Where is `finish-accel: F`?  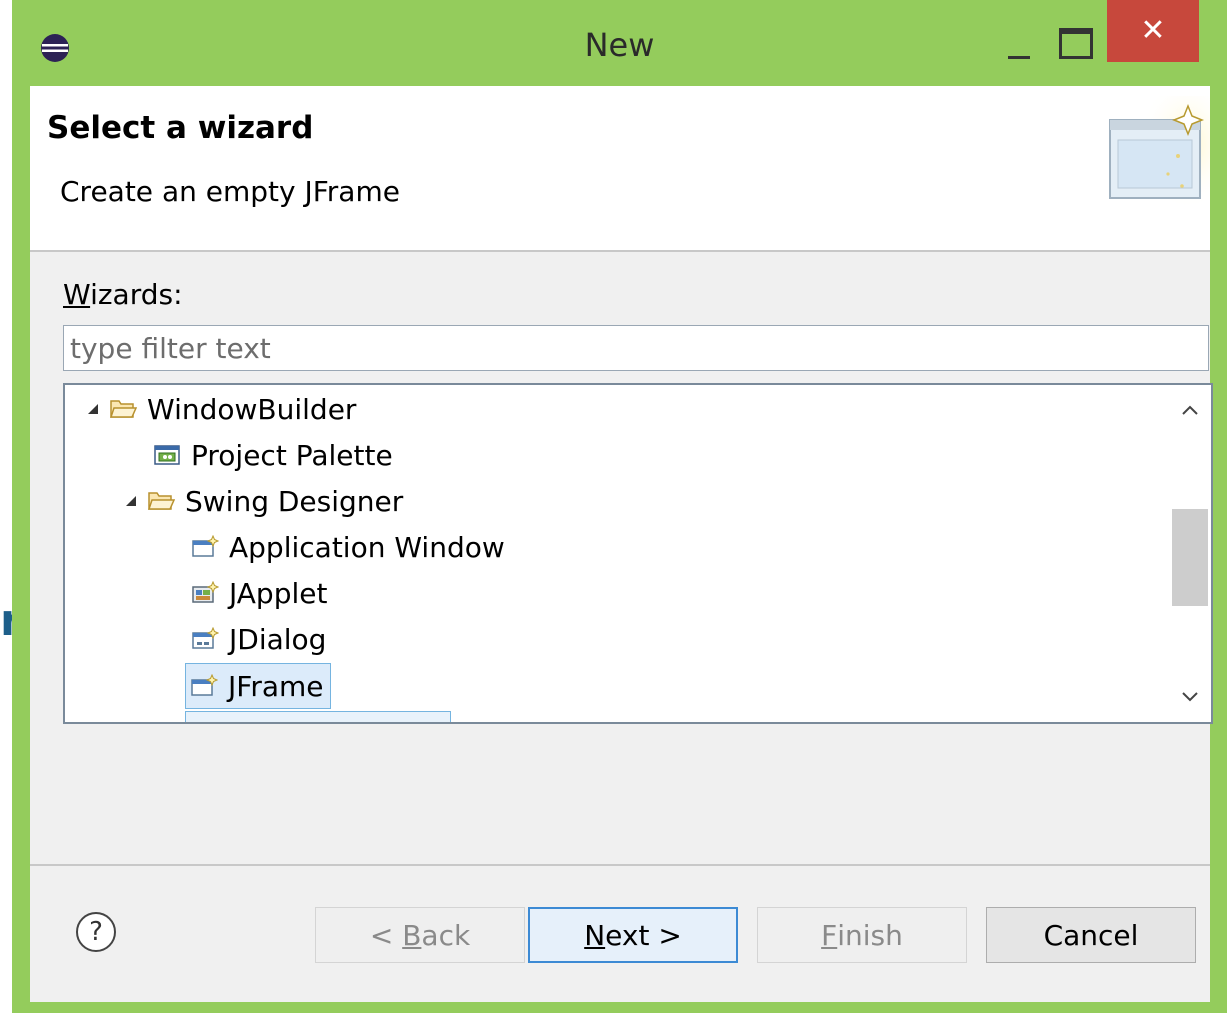 finish-accel: F is located at coordinates (829, 935).